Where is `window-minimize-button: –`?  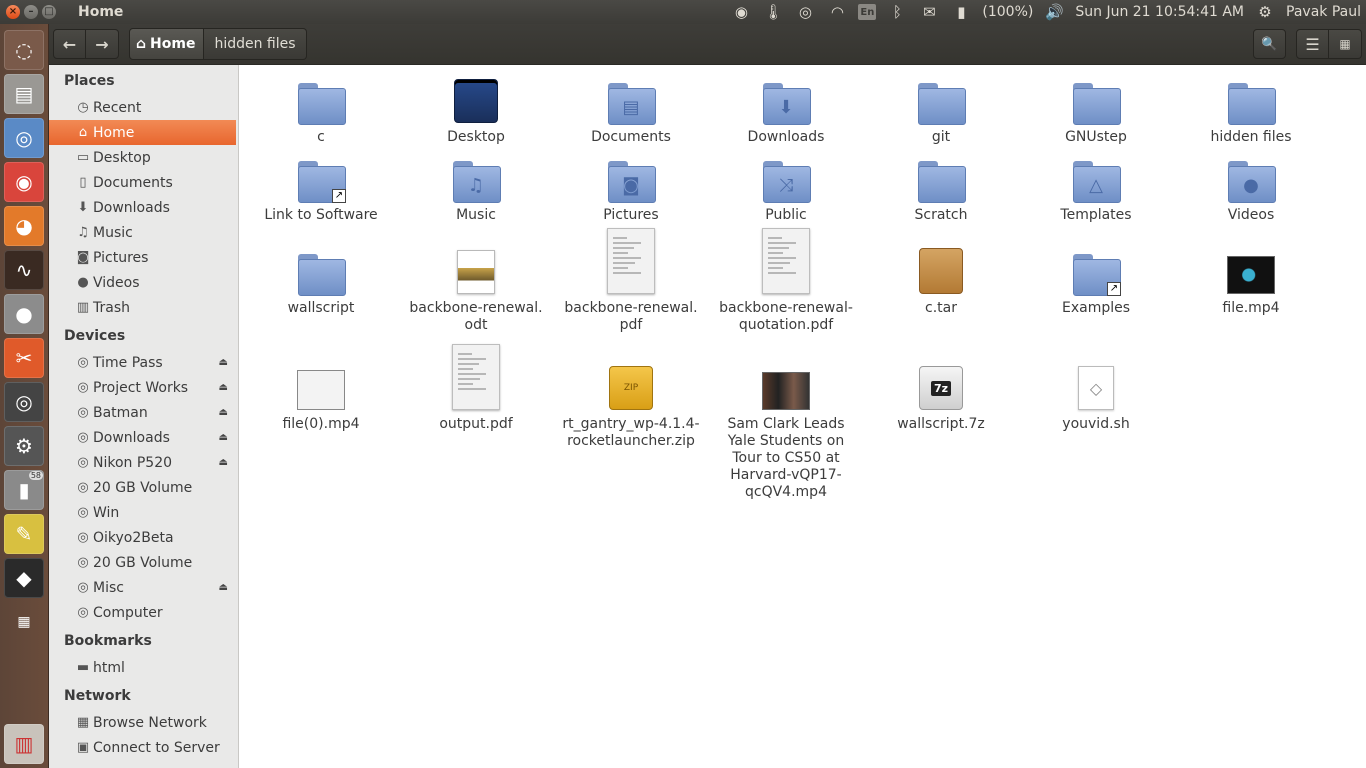 window-minimize-button: – is located at coordinates (31, 12).